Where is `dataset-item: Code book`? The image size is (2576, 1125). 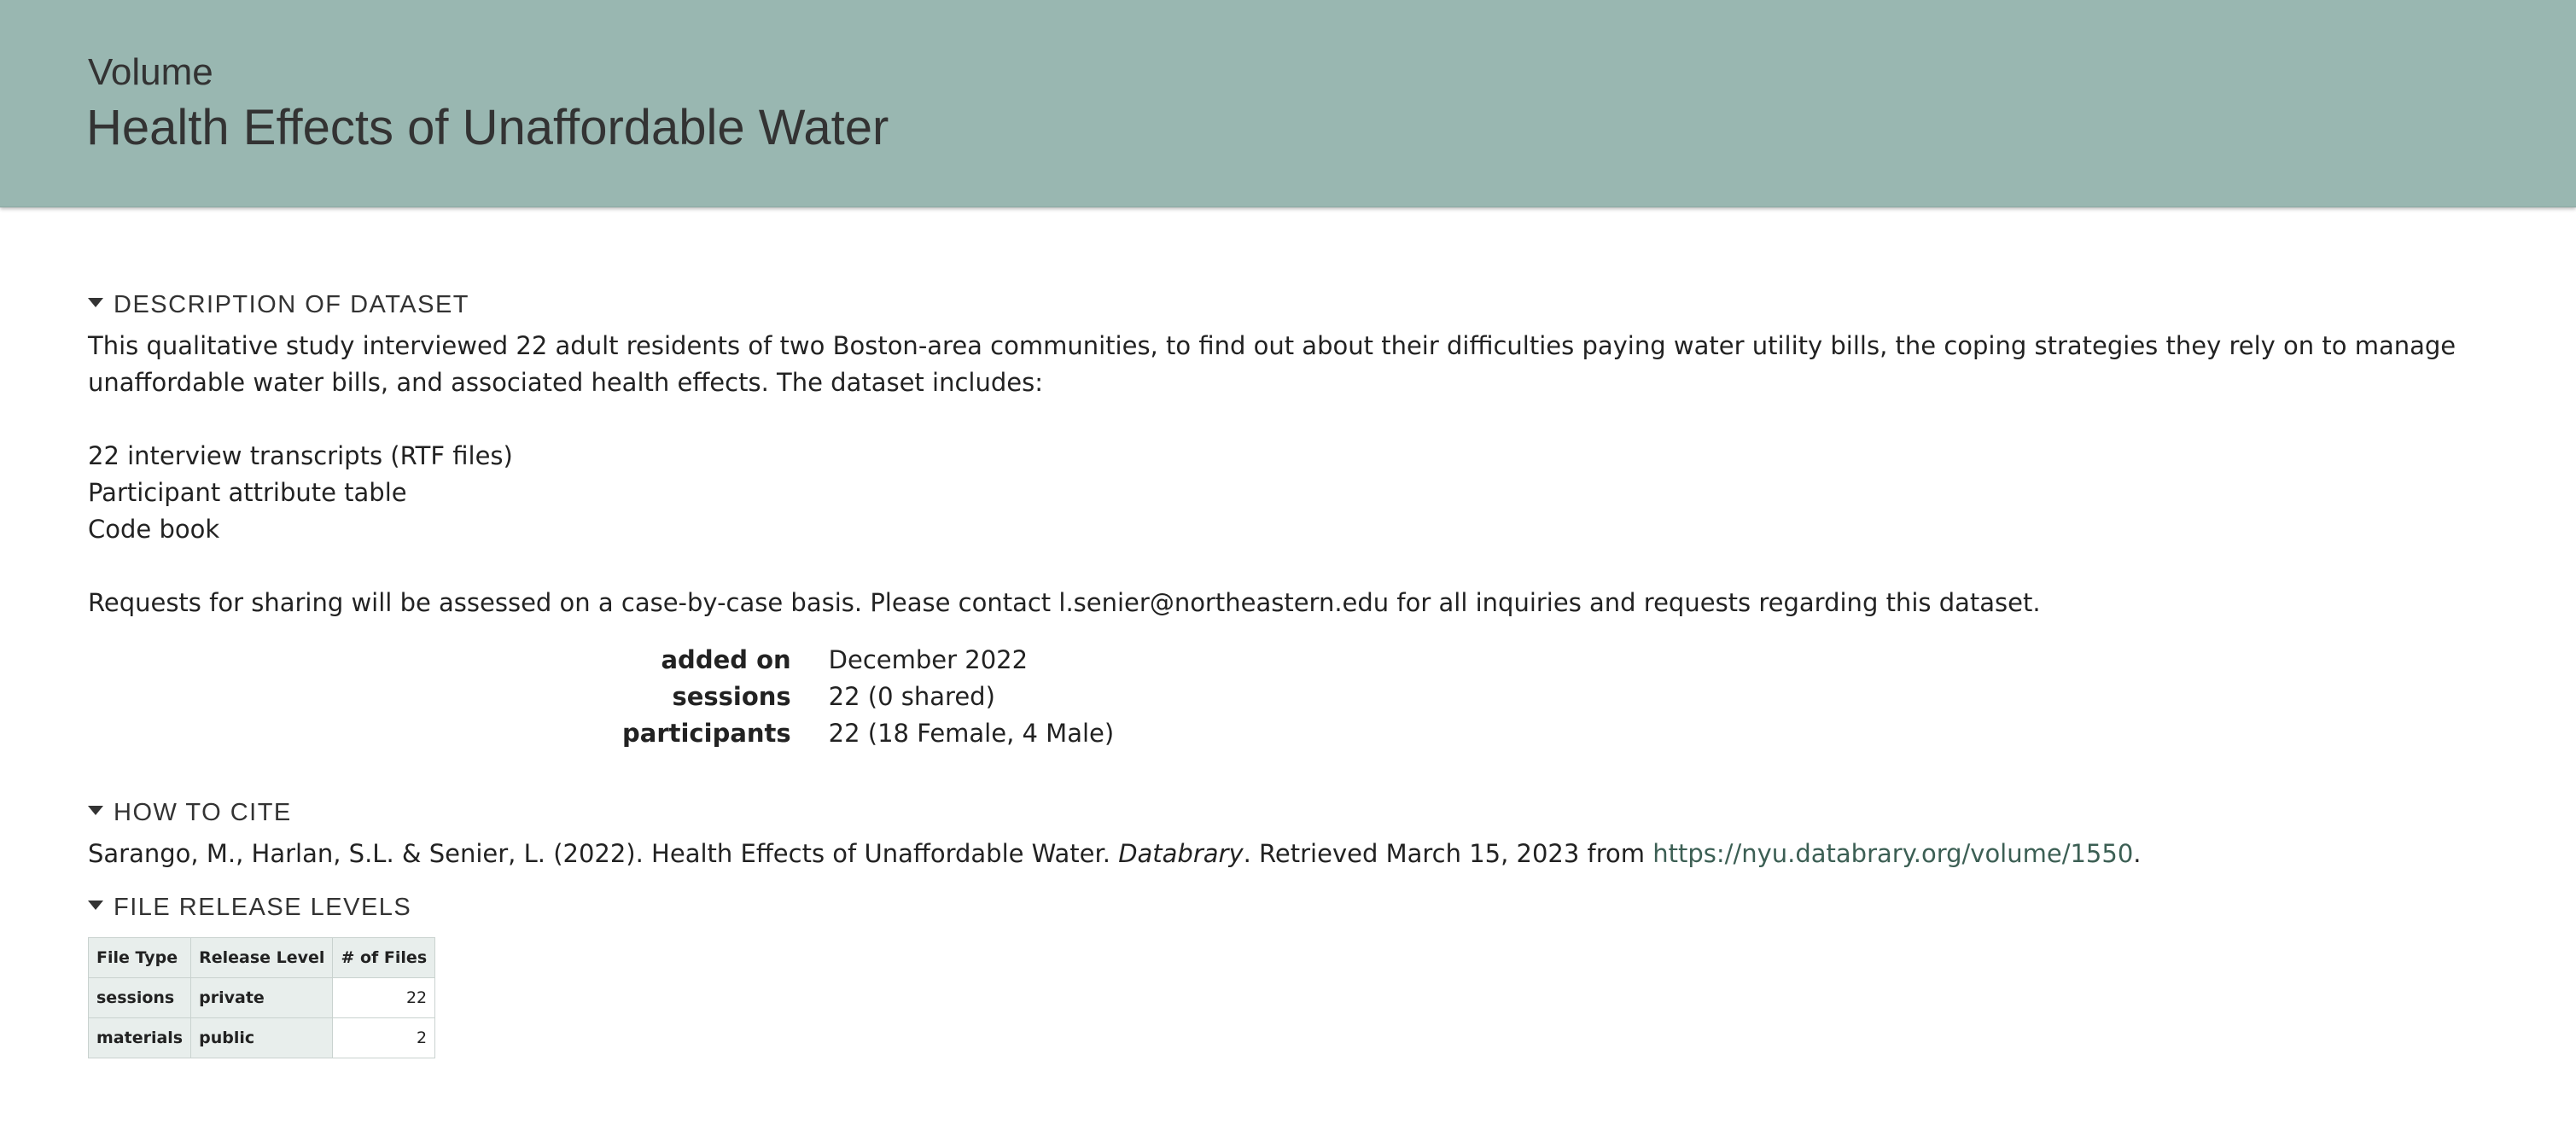 dataset-item: Code book is located at coordinates (154, 529).